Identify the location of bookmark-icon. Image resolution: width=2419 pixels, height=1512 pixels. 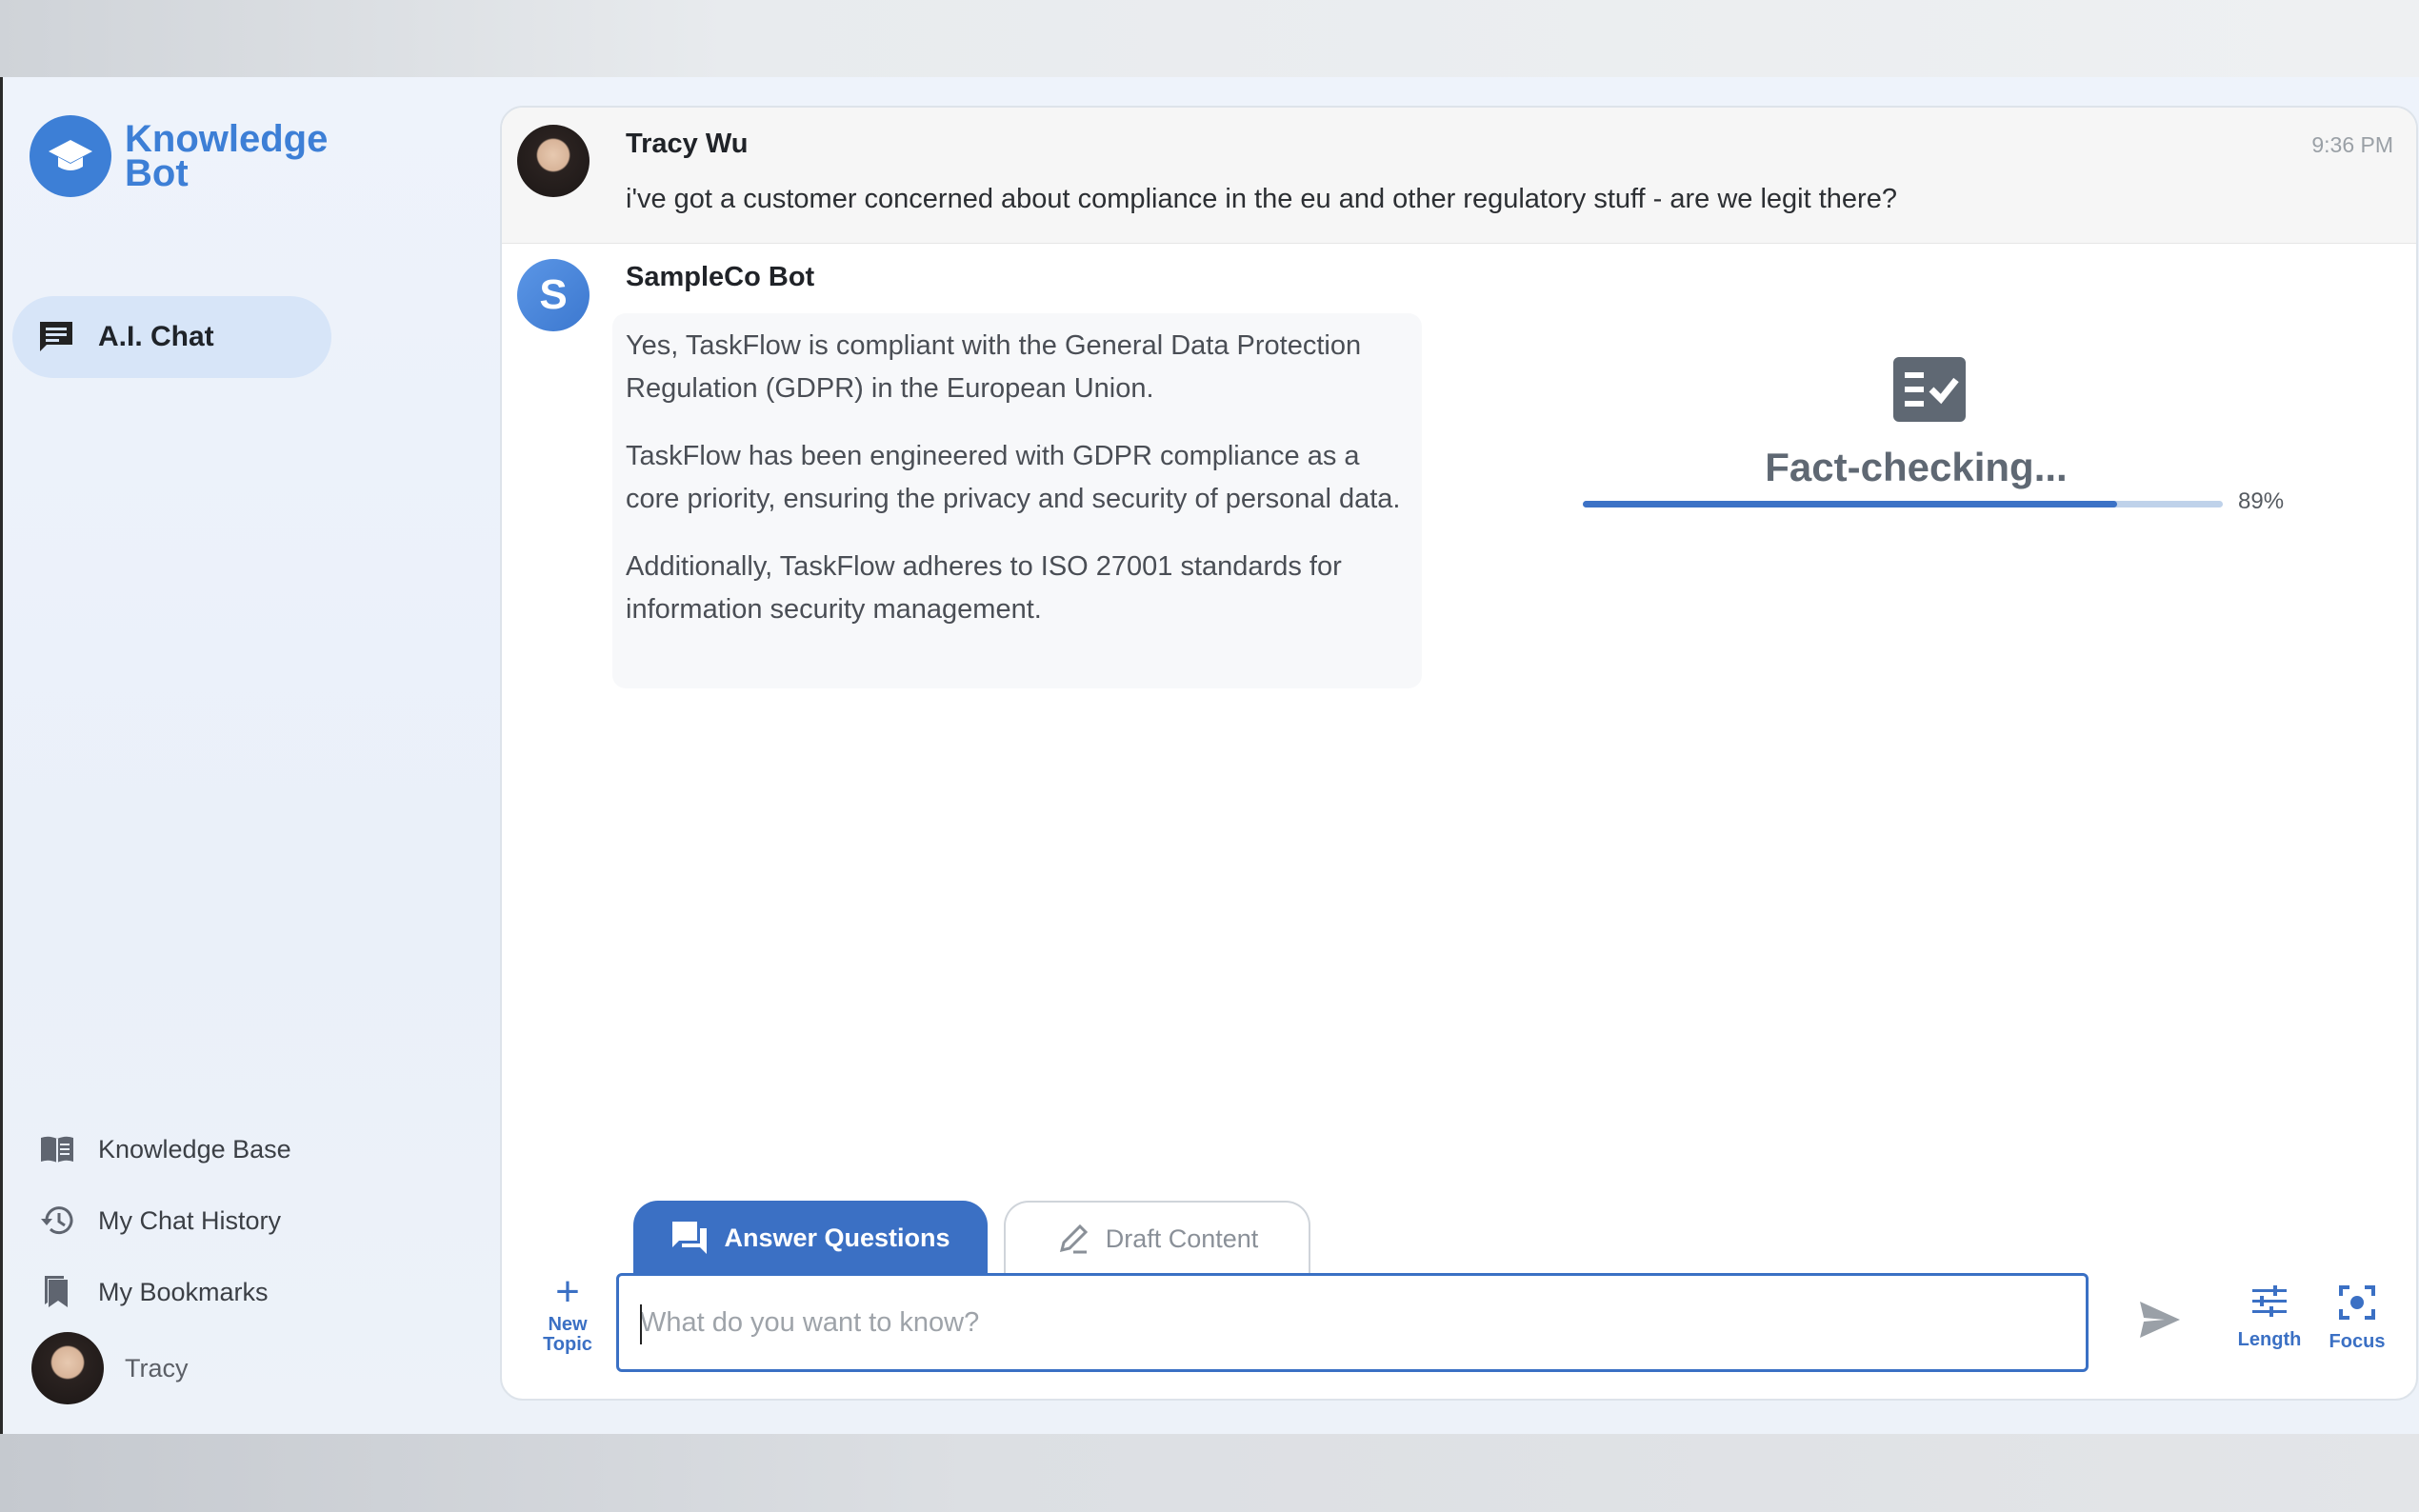
(56, 1291).